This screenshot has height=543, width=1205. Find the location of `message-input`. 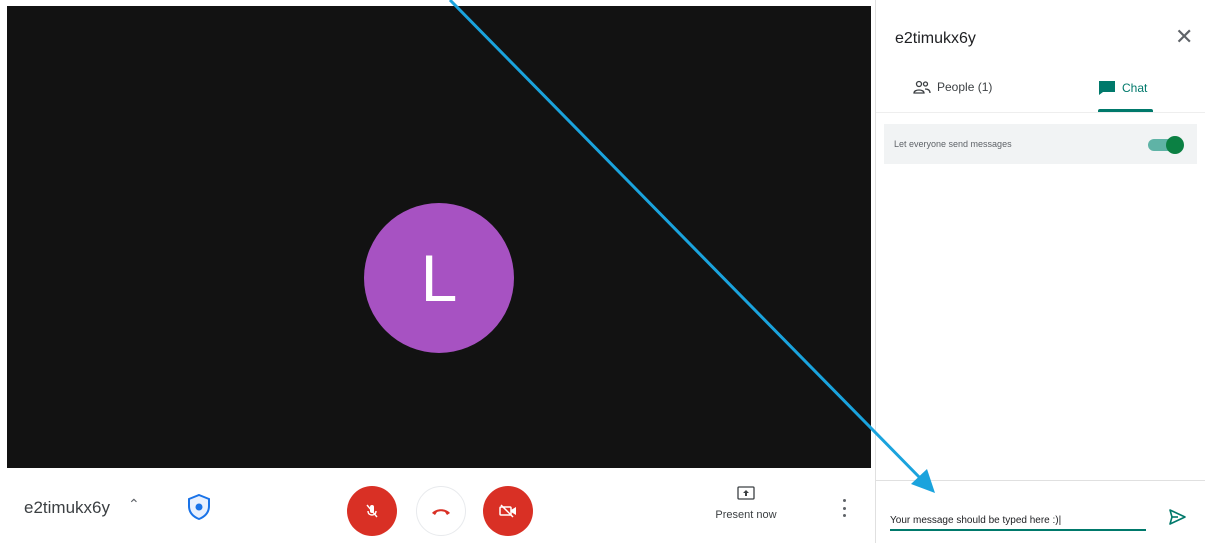

message-input is located at coordinates (1018, 518).